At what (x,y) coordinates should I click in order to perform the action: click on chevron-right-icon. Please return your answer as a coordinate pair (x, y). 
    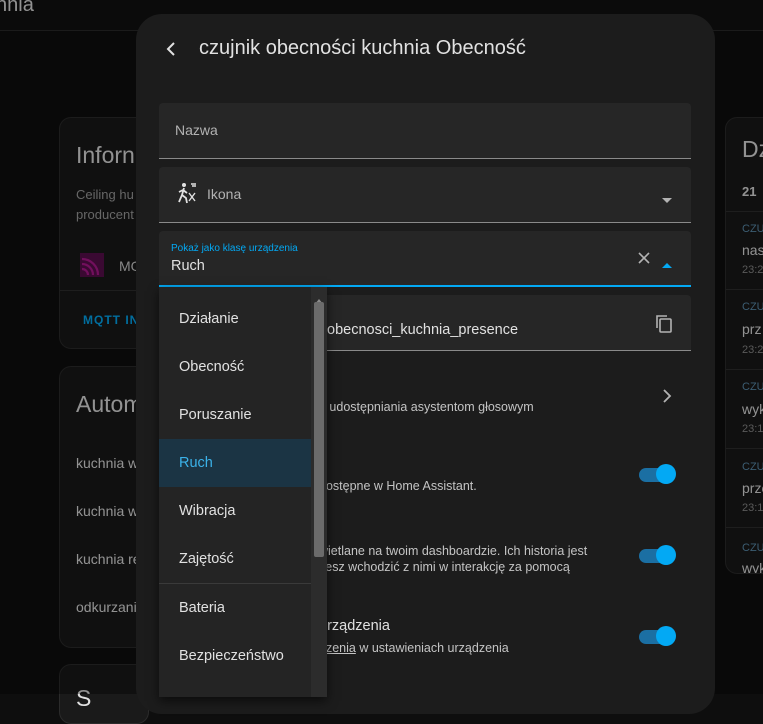
    Looking at the image, I should click on (667, 396).